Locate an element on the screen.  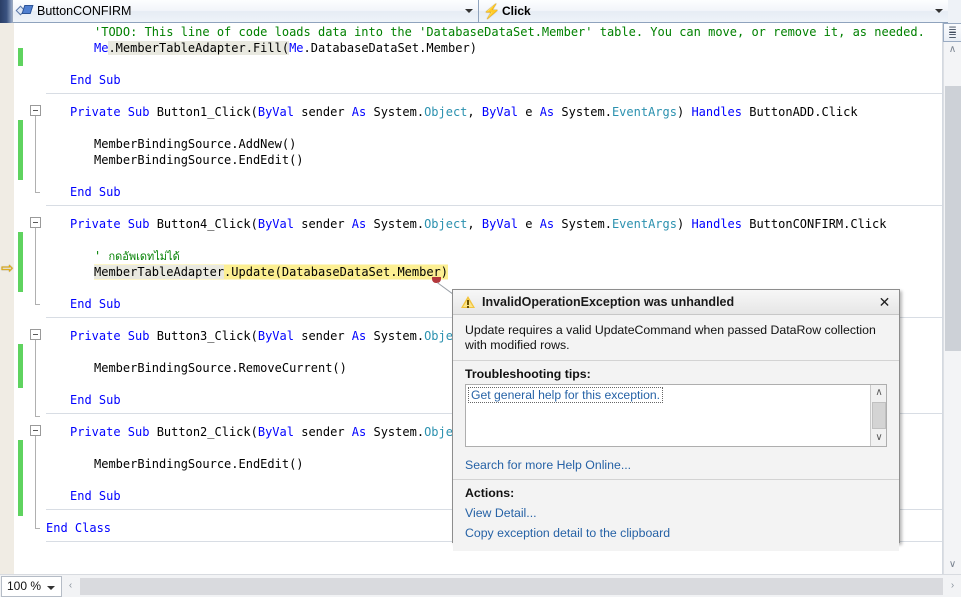
code-token: Button1_Click( is located at coordinates (207, 112).